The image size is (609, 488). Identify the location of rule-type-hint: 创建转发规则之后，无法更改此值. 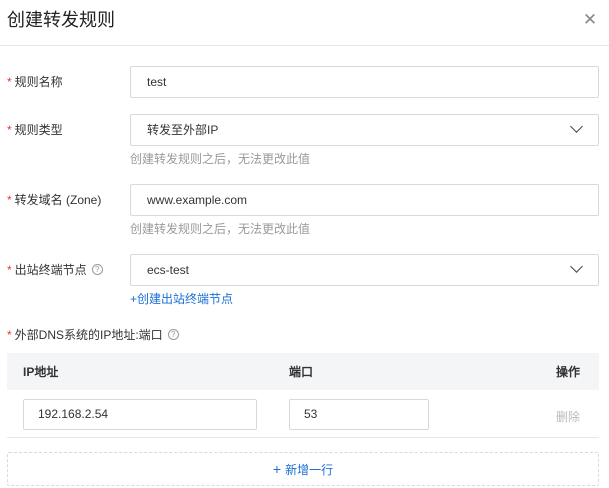
(220, 159).